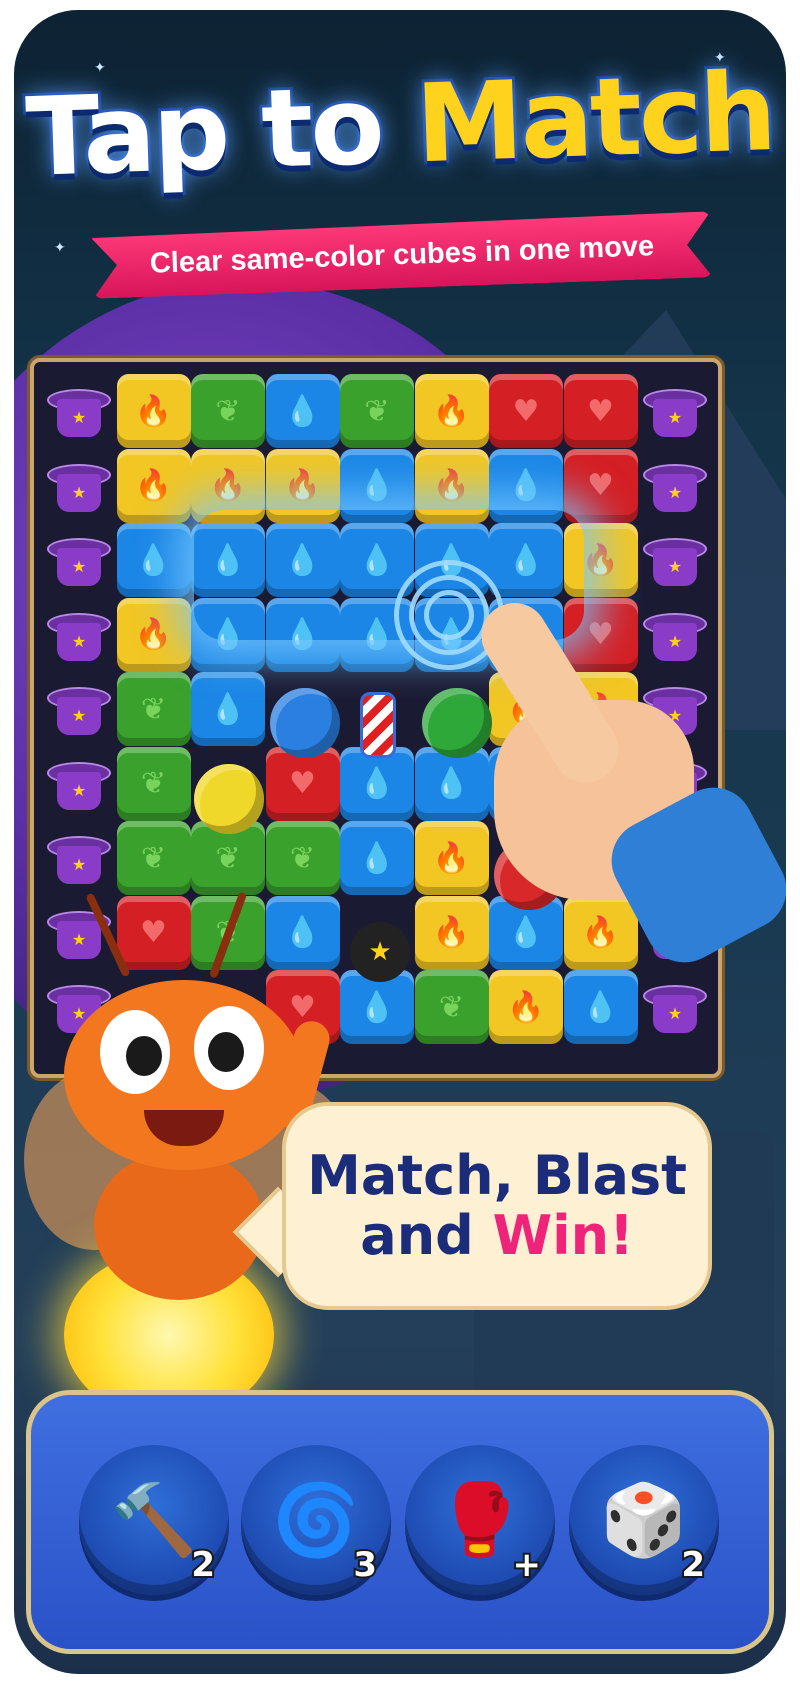  What do you see at coordinates (365, 1565) in the screenshot?
I see `drill-count: 3` at bounding box center [365, 1565].